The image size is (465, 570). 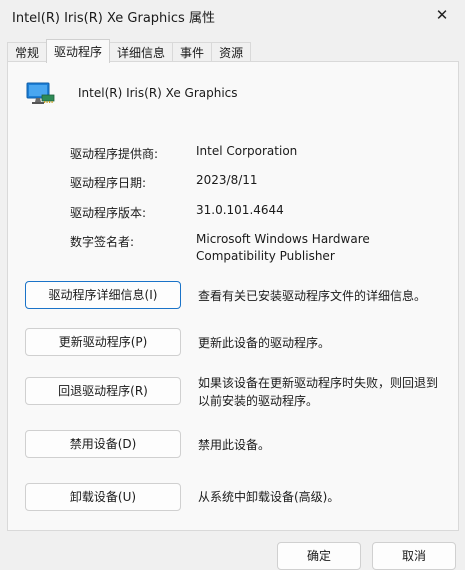 What do you see at coordinates (192, 52) in the screenshot?
I see `tab-events: 事件` at bounding box center [192, 52].